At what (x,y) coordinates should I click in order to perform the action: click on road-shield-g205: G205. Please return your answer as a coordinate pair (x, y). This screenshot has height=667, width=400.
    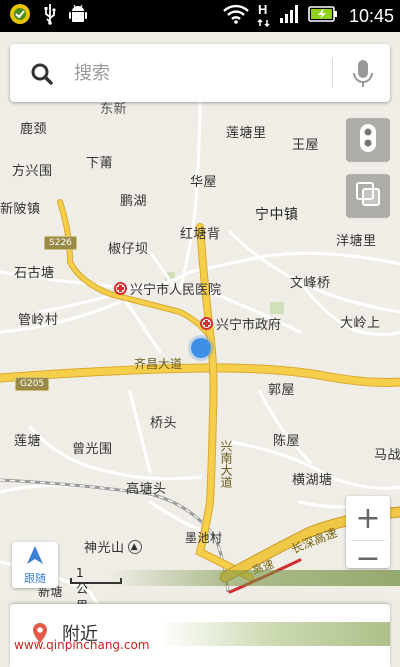
    Looking at the image, I should click on (32, 384).